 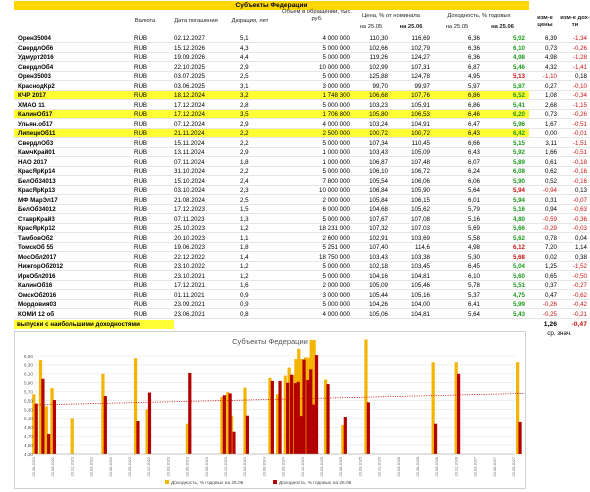 What do you see at coordinates (579, 314) in the screenshot?
I see `yield-change-cell: -0,21` at bounding box center [579, 314].